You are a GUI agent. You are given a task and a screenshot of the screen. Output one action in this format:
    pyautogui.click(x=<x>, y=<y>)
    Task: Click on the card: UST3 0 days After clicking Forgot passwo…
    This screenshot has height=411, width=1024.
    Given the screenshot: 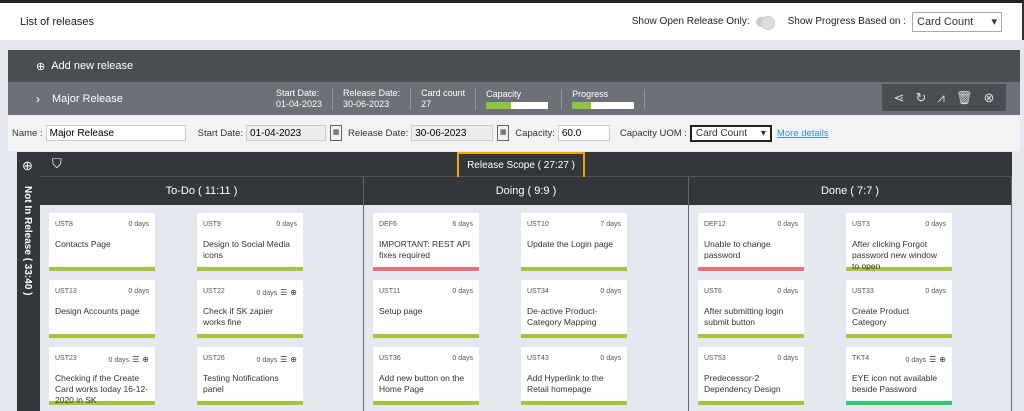 What is the action you would take?
    pyautogui.click(x=899, y=242)
    